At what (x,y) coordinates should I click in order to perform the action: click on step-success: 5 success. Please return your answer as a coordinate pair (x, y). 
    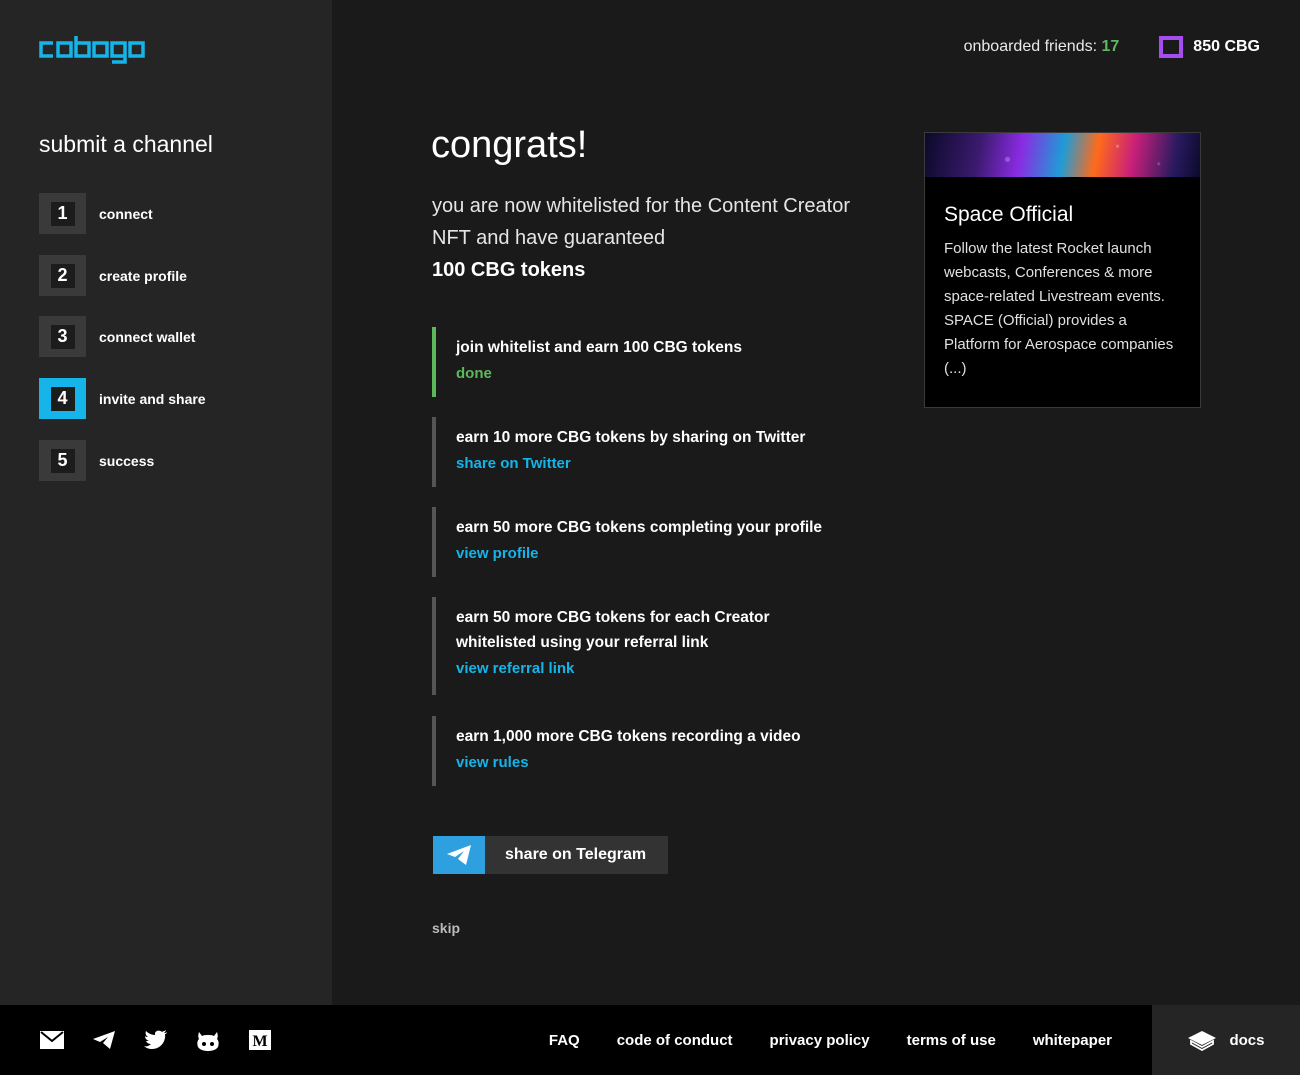
    Looking at the image, I should click on (159, 460).